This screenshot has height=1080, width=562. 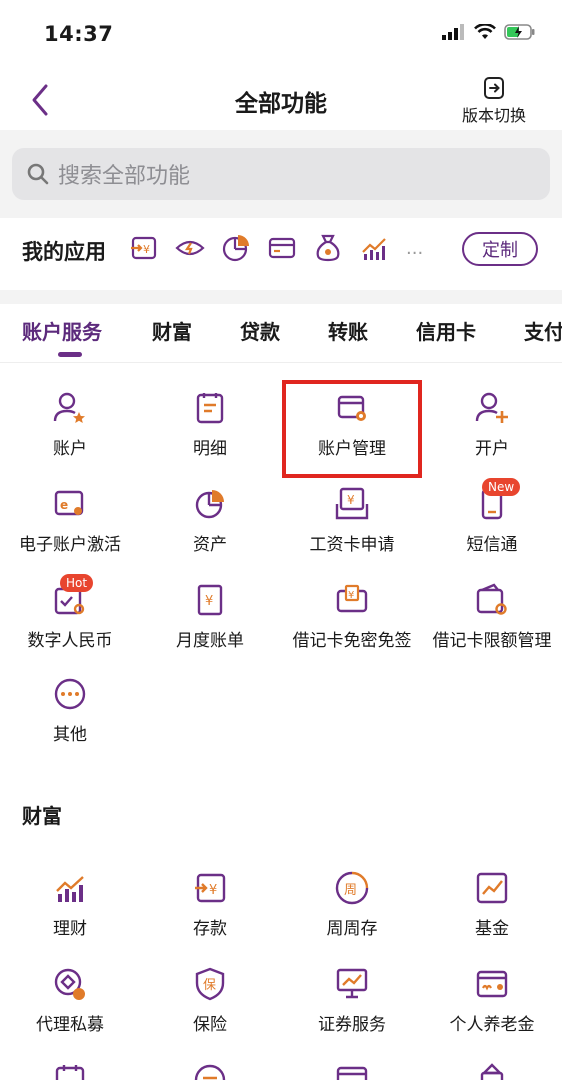 I want to click on category-tabs: 账户服务 财富 贷款 转账 信用卡 支付, so click(x=281, y=337).